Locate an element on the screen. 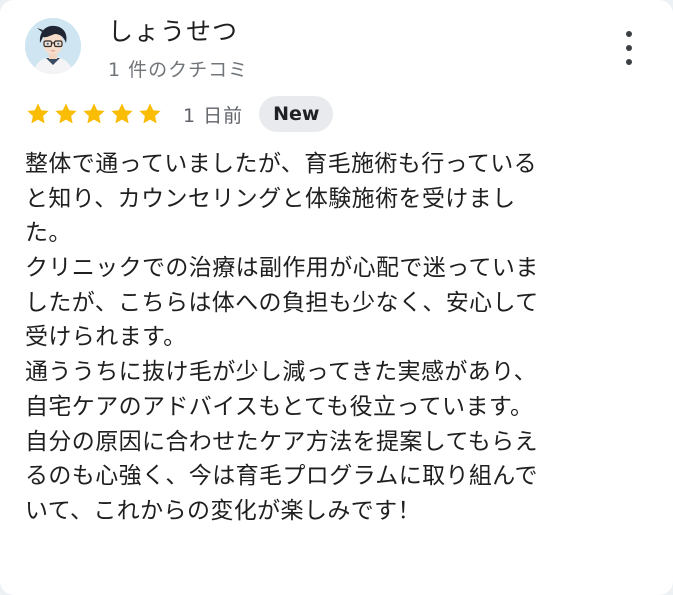 The image size is (673, 595). review-count: 1 件のクチコミ is located at coordinates (178, 68).